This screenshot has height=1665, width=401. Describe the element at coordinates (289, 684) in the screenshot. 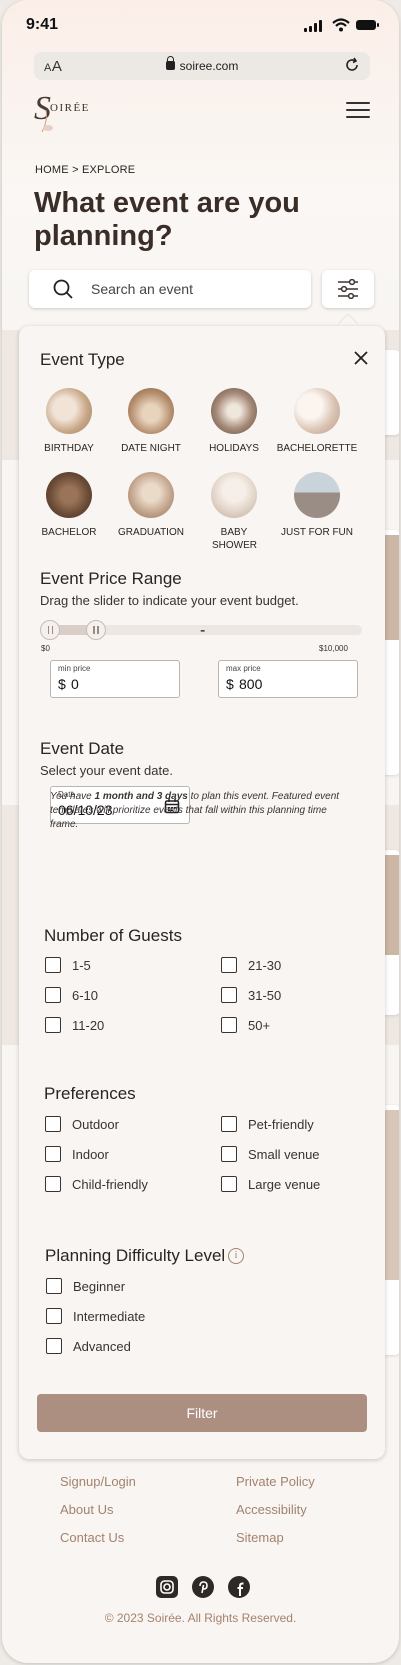

I see `max-price-input` at that location.